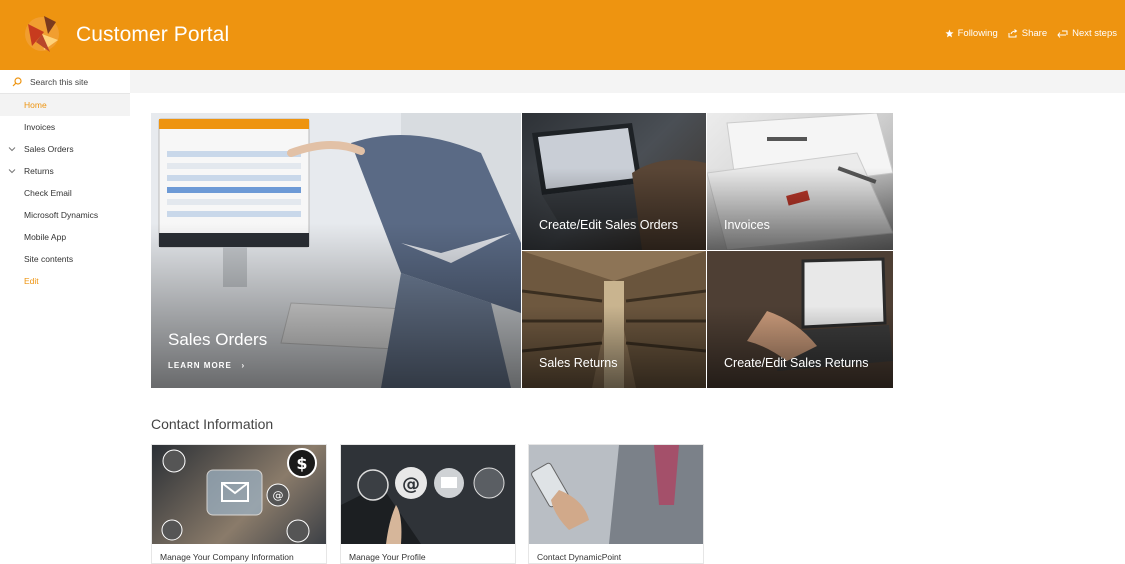 The width and height of the screenshot is (1125, 564). I want to click on nav-item-invoices: Invoices, so click(65, 127).